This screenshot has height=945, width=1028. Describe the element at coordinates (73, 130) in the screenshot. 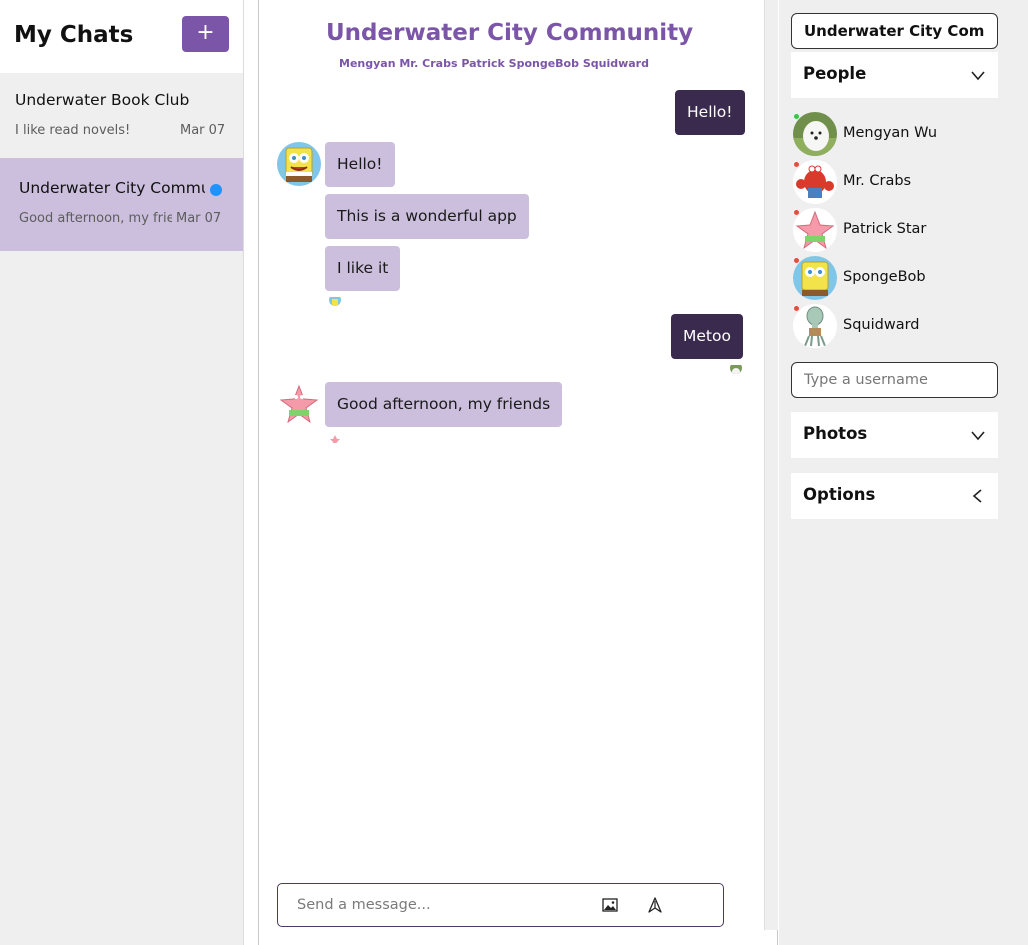

I see `chat-card-preview: I like read novels!` at that location.